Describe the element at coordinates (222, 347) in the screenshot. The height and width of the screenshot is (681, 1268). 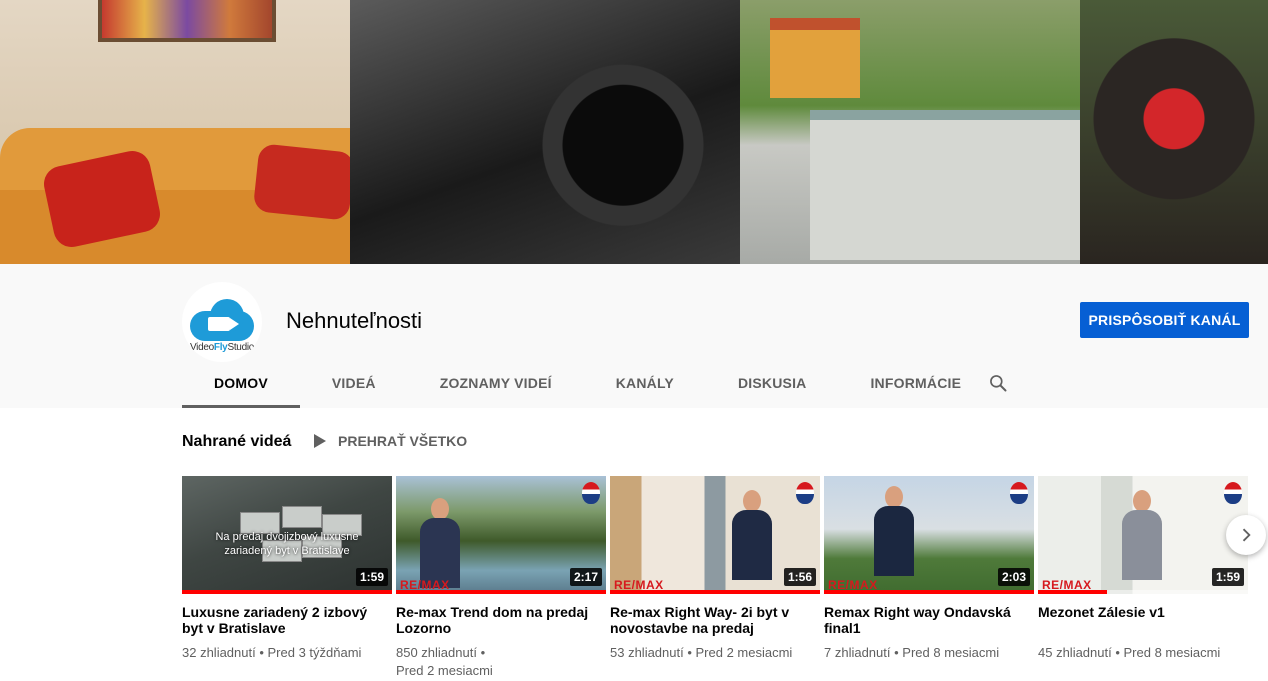
I see `avatar-brand-text: VideoFlyStudio` at that location.